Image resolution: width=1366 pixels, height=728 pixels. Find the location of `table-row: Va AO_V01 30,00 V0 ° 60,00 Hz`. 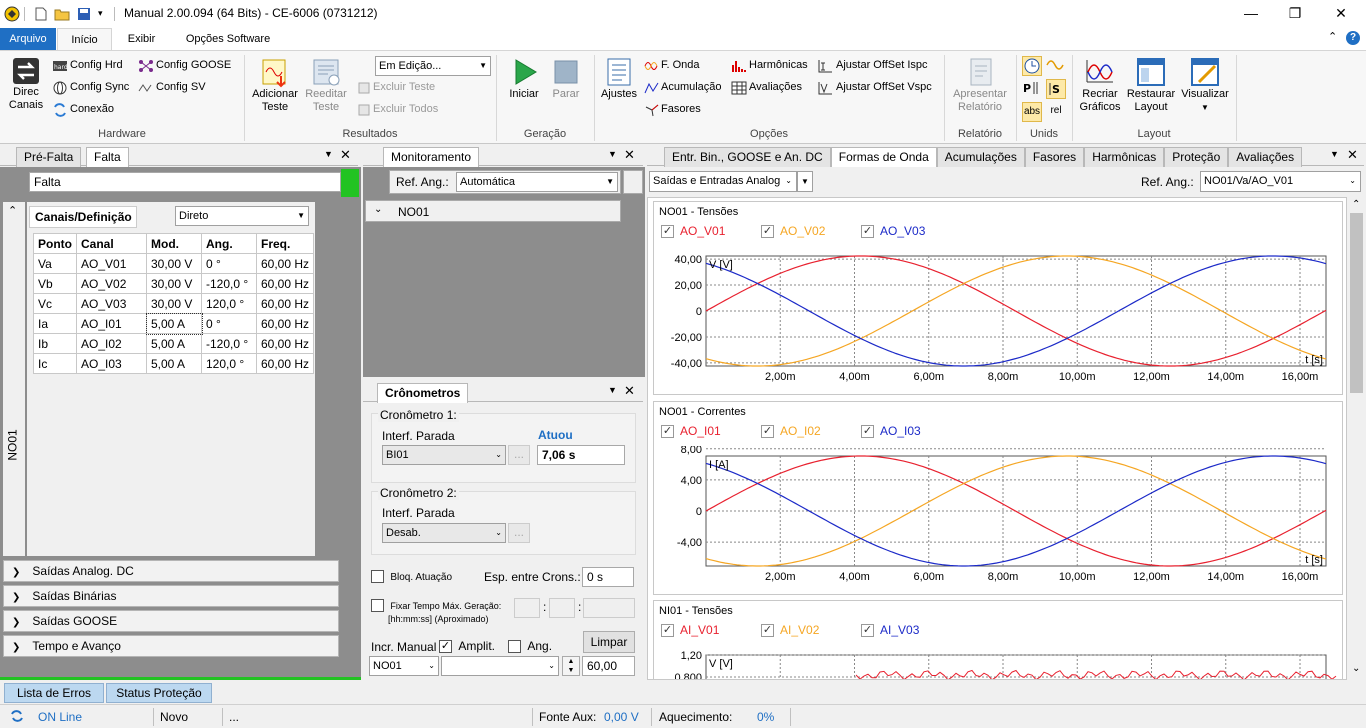

table-row: Va AO_V01 30,00 V0 ° 60,00 Hz is located at coordinates (174, 263).